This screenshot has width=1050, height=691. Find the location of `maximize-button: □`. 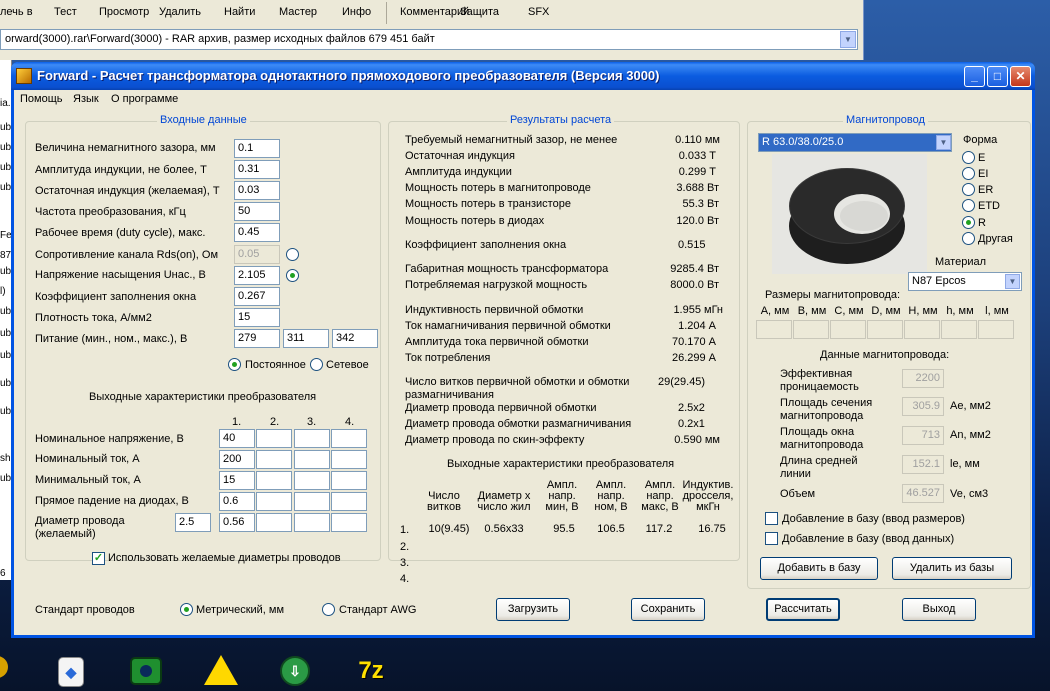

maximize-button: □ is located at coordinates (997, 76).